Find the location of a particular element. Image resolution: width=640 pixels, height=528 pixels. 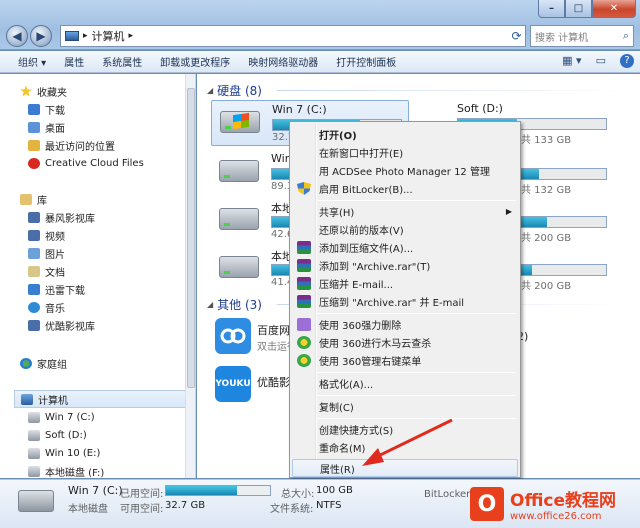

toolbar-right: ▦ ▾ ▭ ? is located at coordinates (598, 61).